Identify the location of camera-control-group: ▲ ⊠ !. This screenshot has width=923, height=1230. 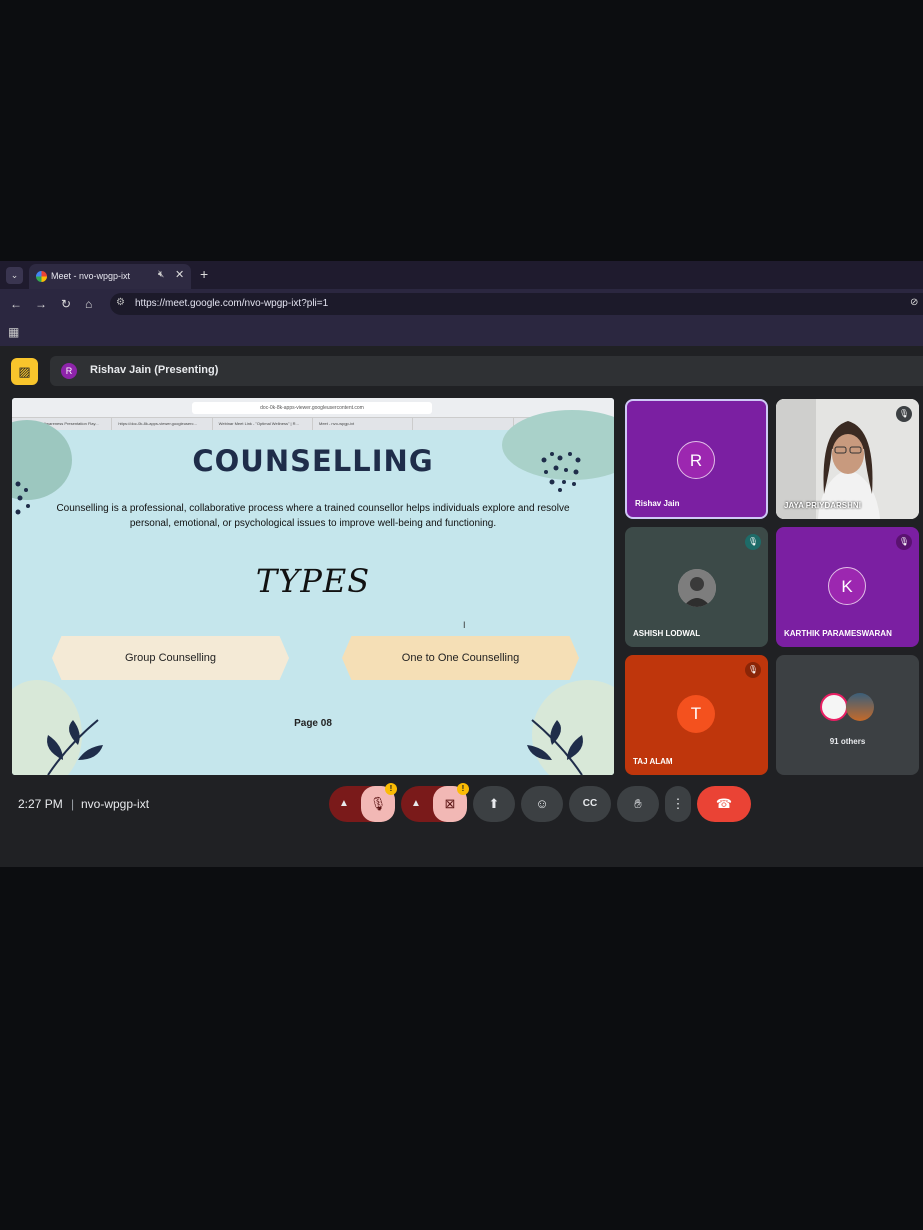
(435, 802).